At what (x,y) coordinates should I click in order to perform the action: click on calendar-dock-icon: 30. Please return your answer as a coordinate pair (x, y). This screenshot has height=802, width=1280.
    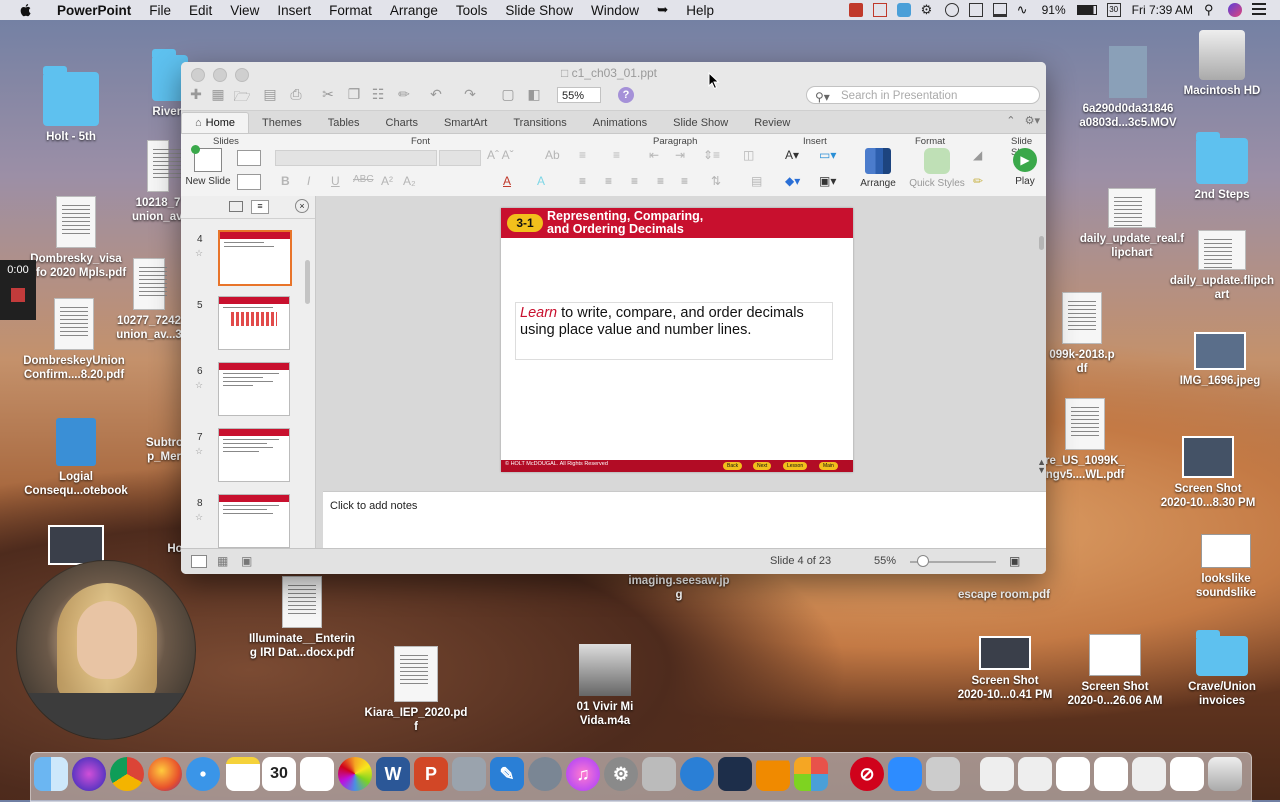
    Looking at the image, I should click on (279, 774).